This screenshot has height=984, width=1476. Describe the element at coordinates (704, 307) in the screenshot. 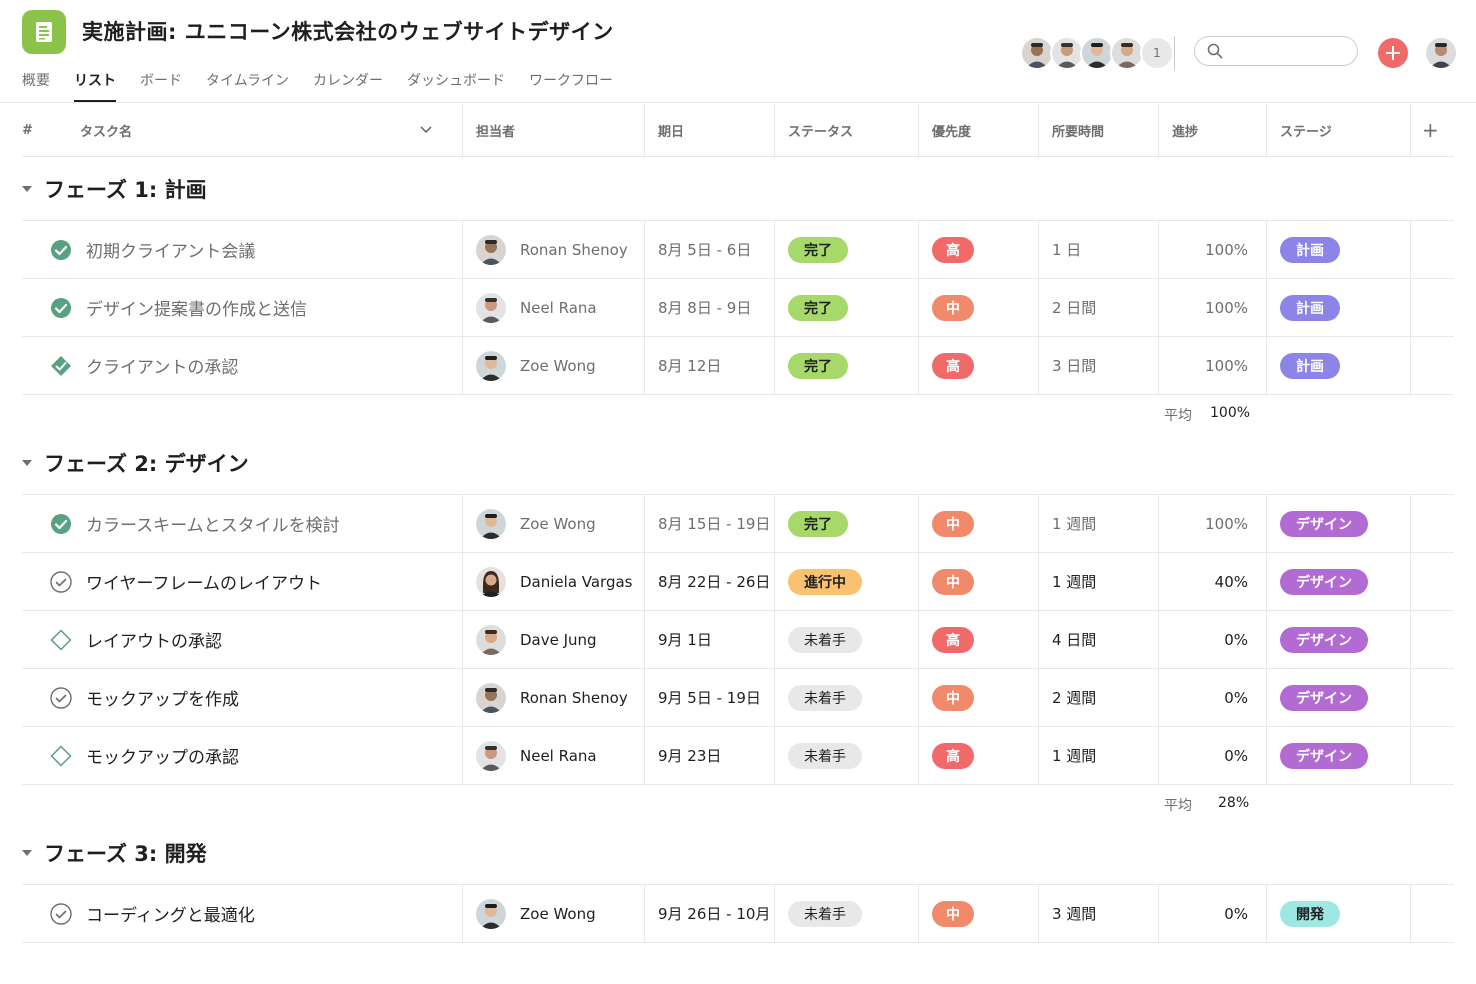

I see `due-date: 8月 8日 - 9日` at that location.